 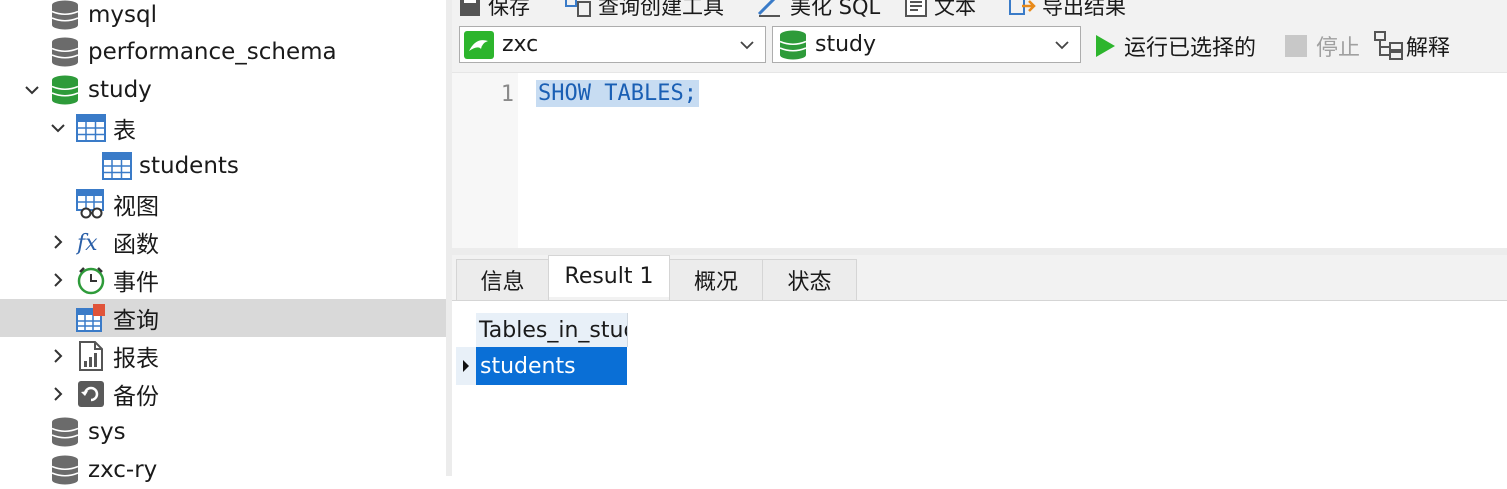 What do you see at coordinates (1388, 45) in the screenshot?
I see `explain-icon` at bounding box center [1388, 45].